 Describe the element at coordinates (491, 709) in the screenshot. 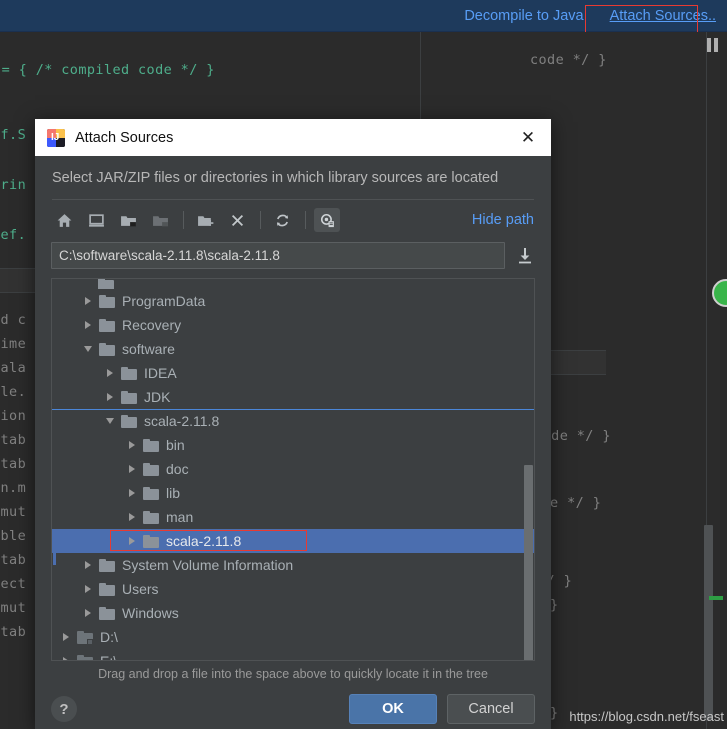

I see `cancel-button: Cancel` at that location.